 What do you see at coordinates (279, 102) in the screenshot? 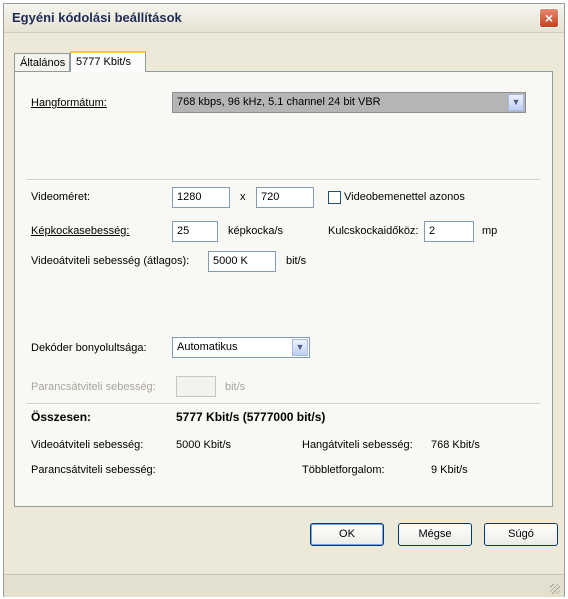
I see `audio-format-value: 768 kbps, 96 kHz, 5.1 channel 24 bit VBR` at bounding box center [279, 102].